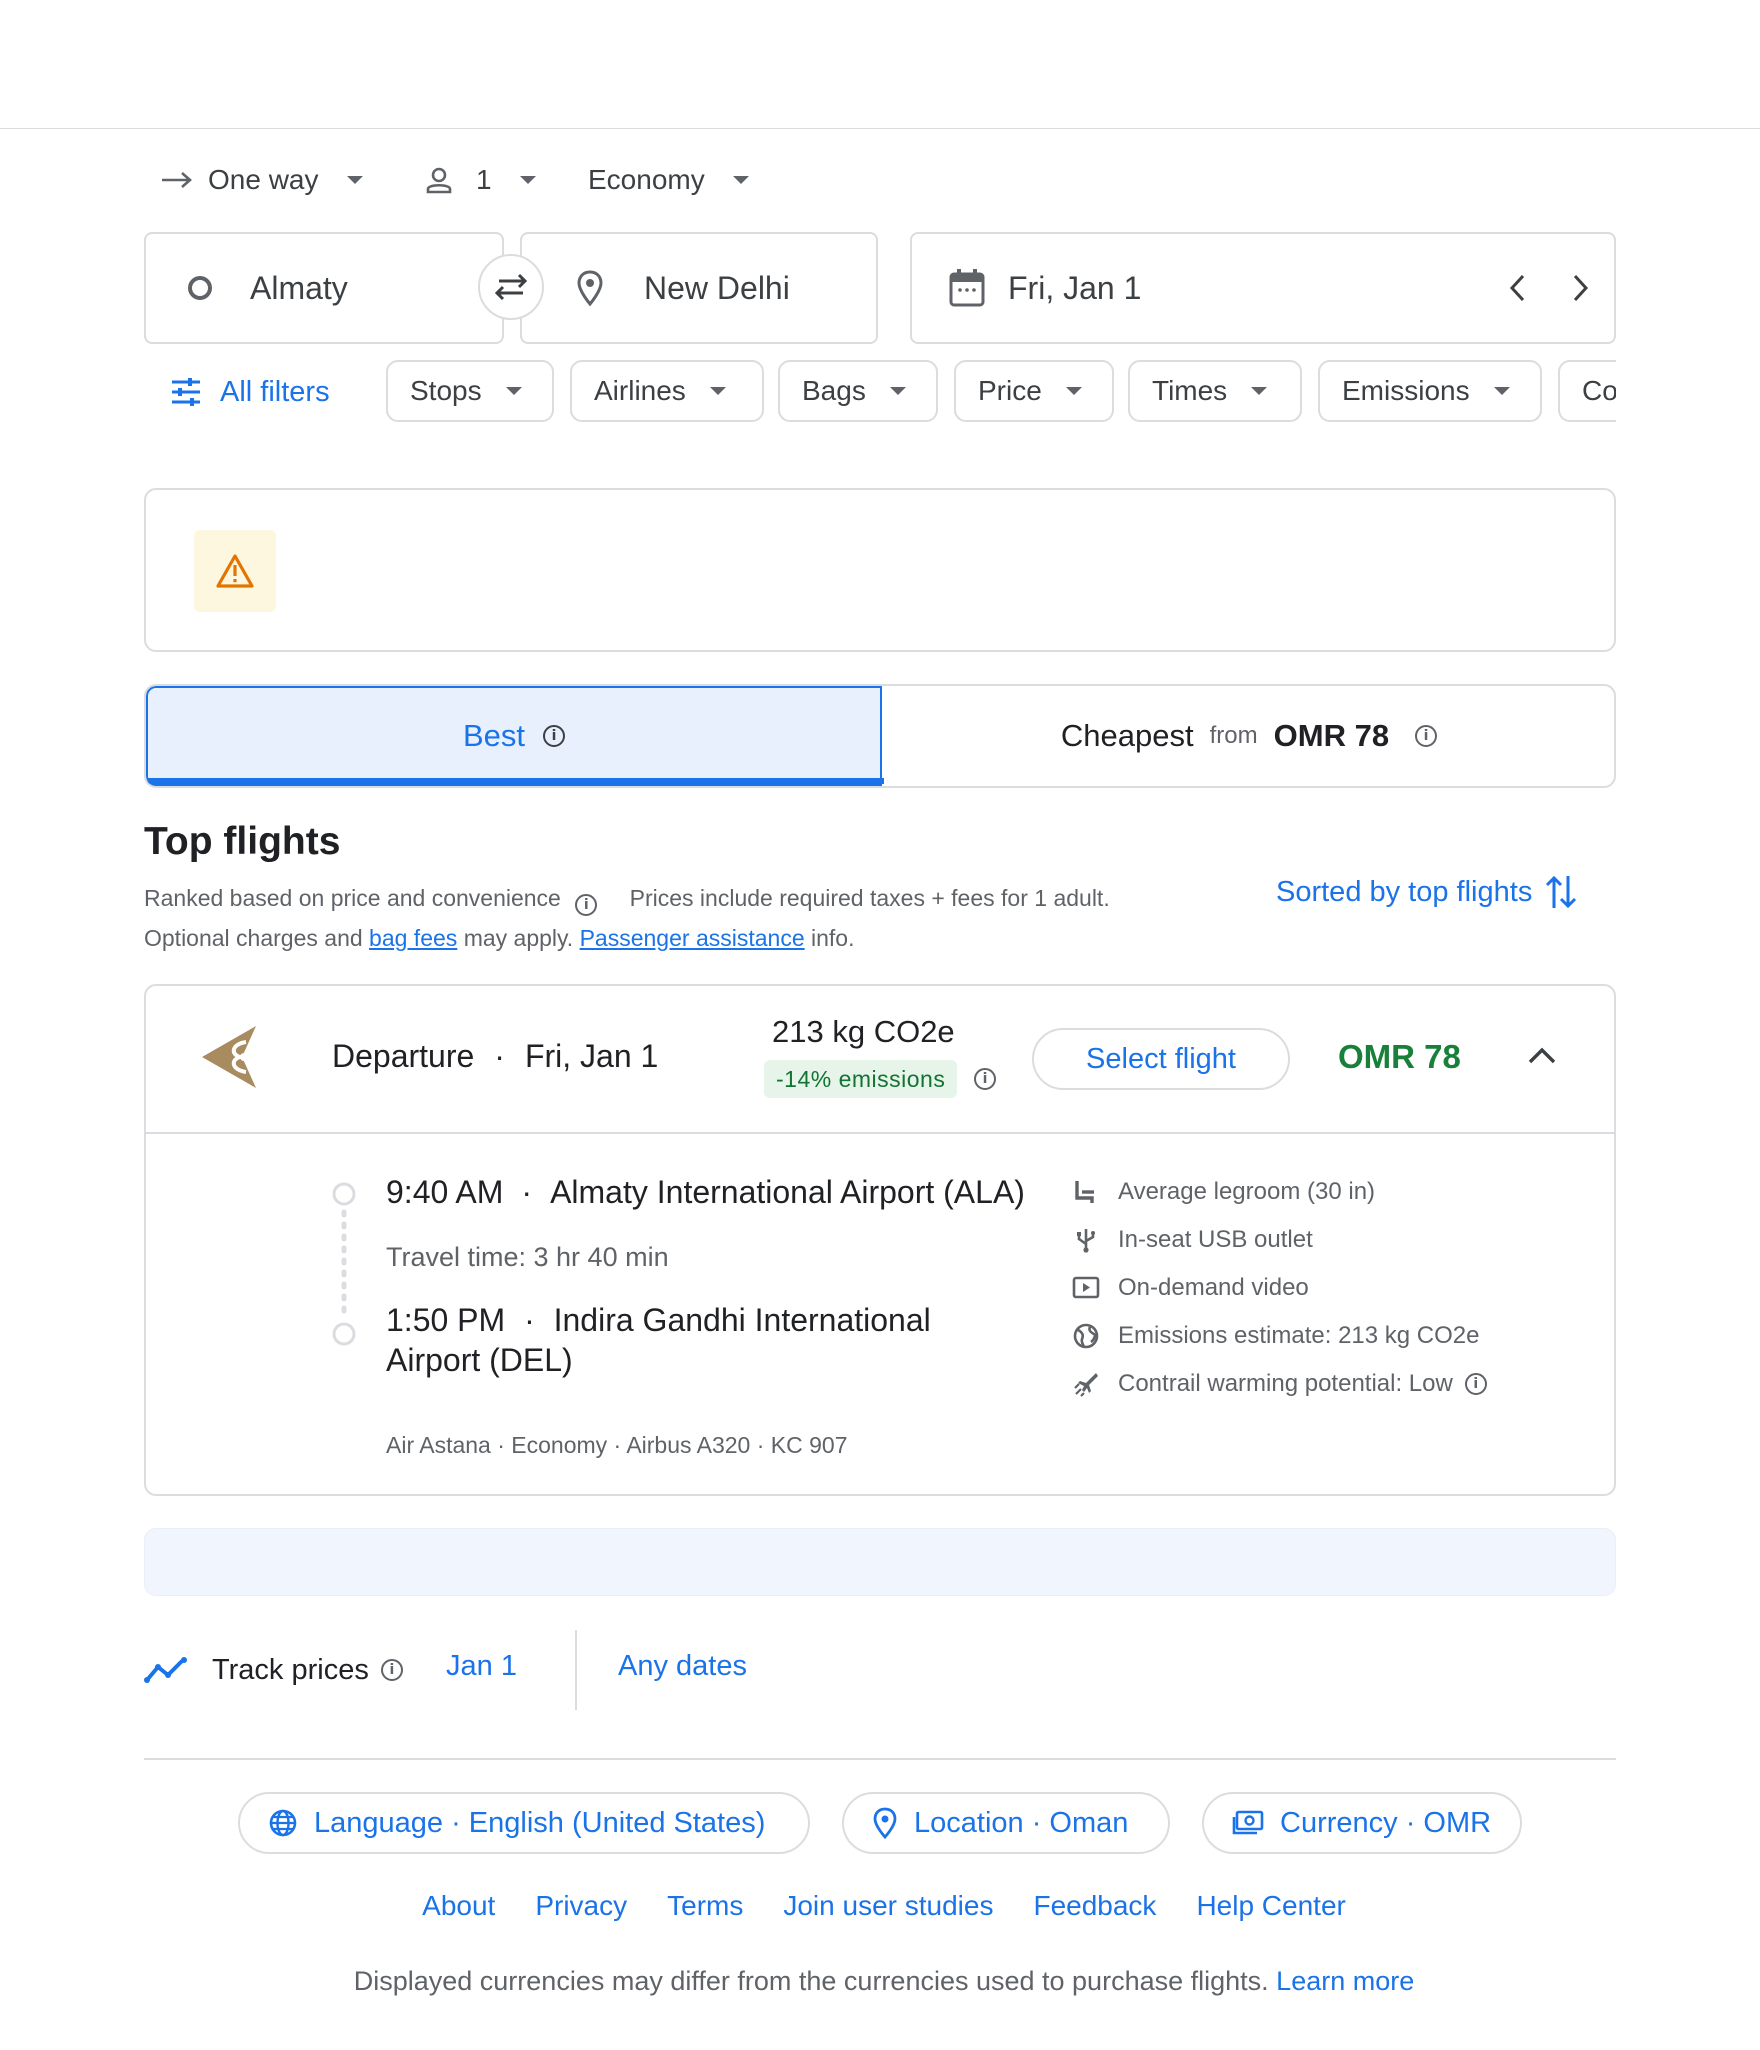 The width and height of the screenshot is (1760, 2050). What do you see at coordinates (1561, 892) in the screenshot?
I see `sort-icon` at bounding box center [1561, 892].